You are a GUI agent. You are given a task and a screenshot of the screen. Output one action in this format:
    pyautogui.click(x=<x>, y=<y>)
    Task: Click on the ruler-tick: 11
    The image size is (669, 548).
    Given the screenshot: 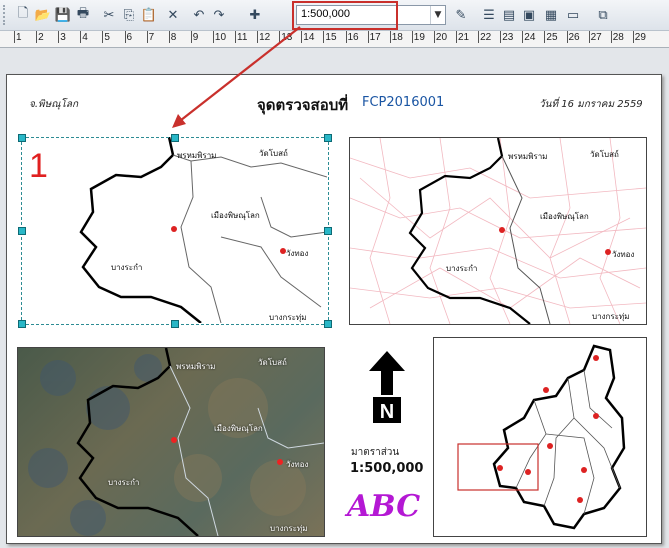 What is the action you would take?
    pyautogui.click(x=241, y=37)
    